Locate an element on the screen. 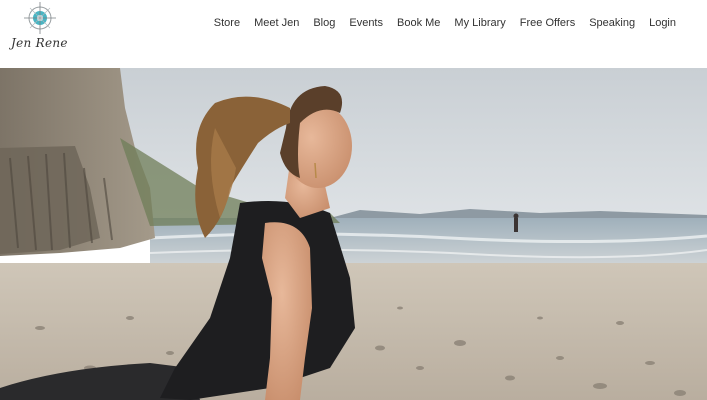 This screenshot has height=400, width=707. nav-item-free-offers: Free Offers is located at coordinates (547, 23).